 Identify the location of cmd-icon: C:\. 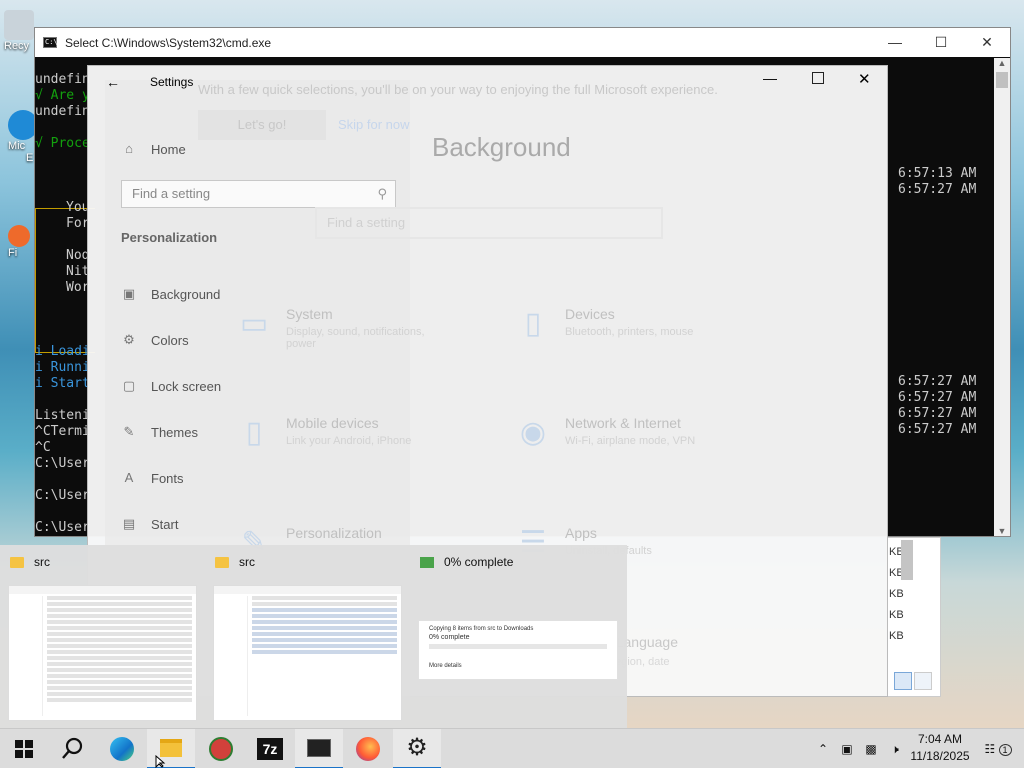
(50, 42).